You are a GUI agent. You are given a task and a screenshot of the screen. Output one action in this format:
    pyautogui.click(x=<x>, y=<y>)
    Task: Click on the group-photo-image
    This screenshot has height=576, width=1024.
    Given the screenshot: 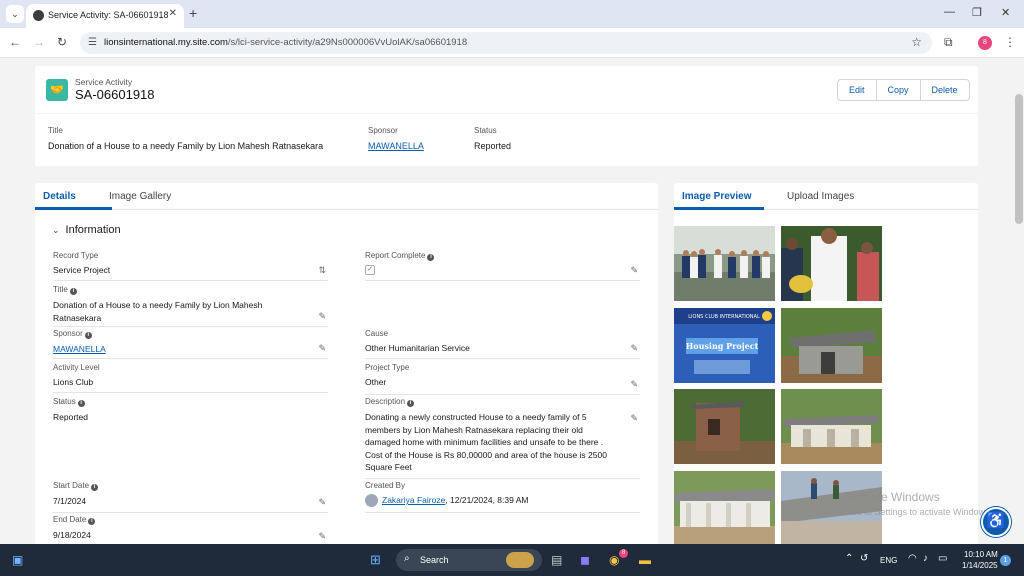 What is the action you would take?
    pyautogui.click(x=724, y=263)
    